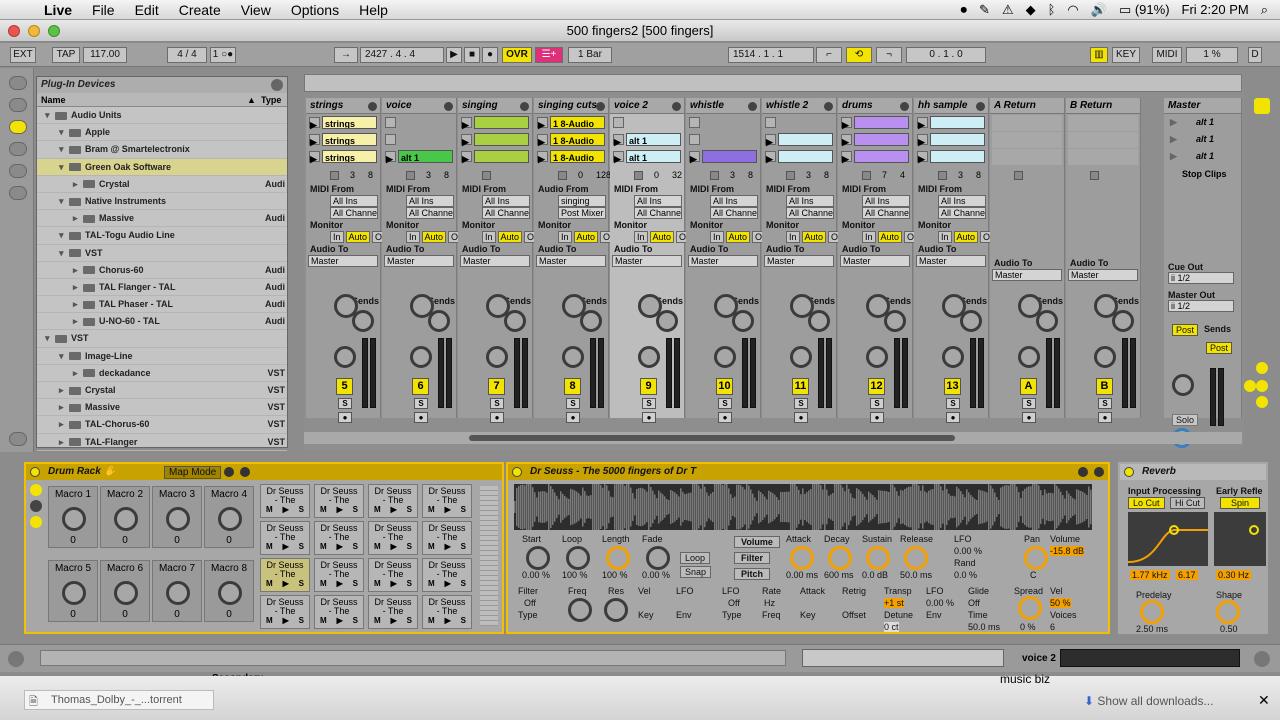 The height and width of the screenshot is (720, 1280). I want to click on scene-launch: ▶ alt 1, so click(1202, 123).